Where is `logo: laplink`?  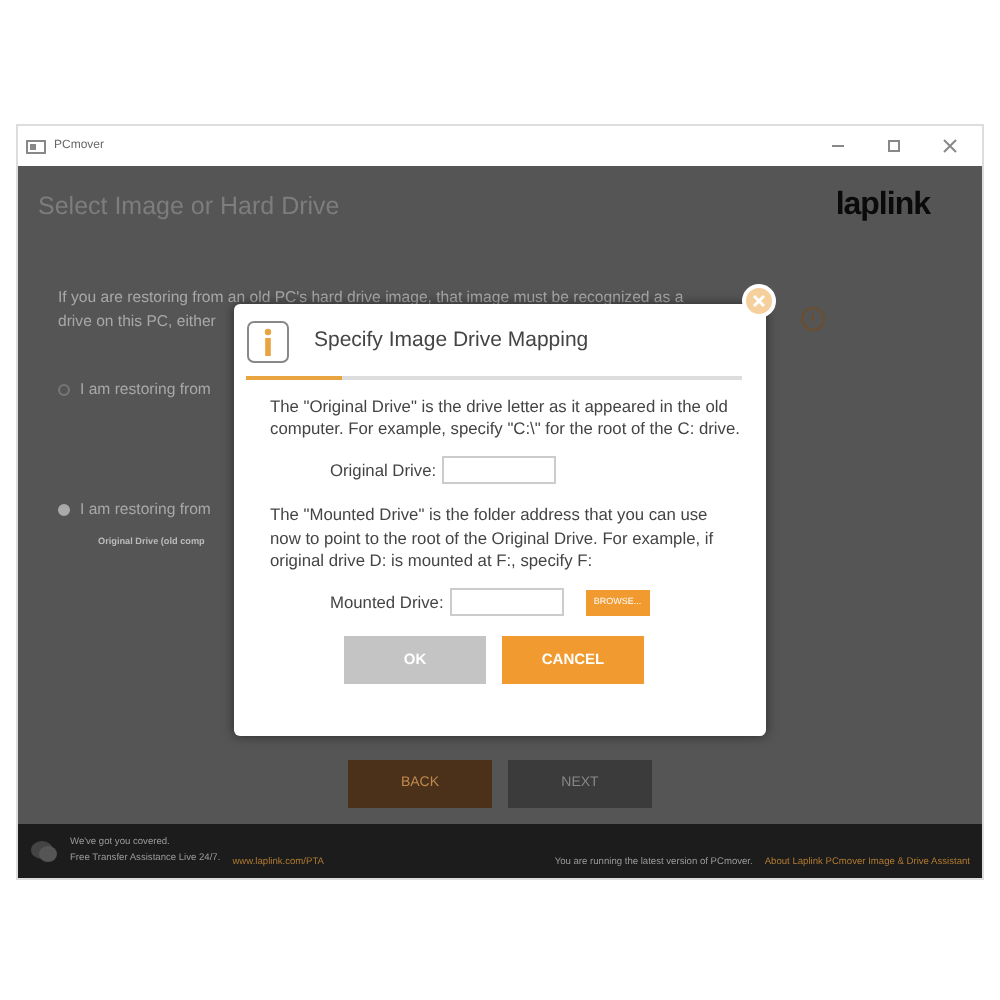 logo: laplink is located at coordinates (882, 206).